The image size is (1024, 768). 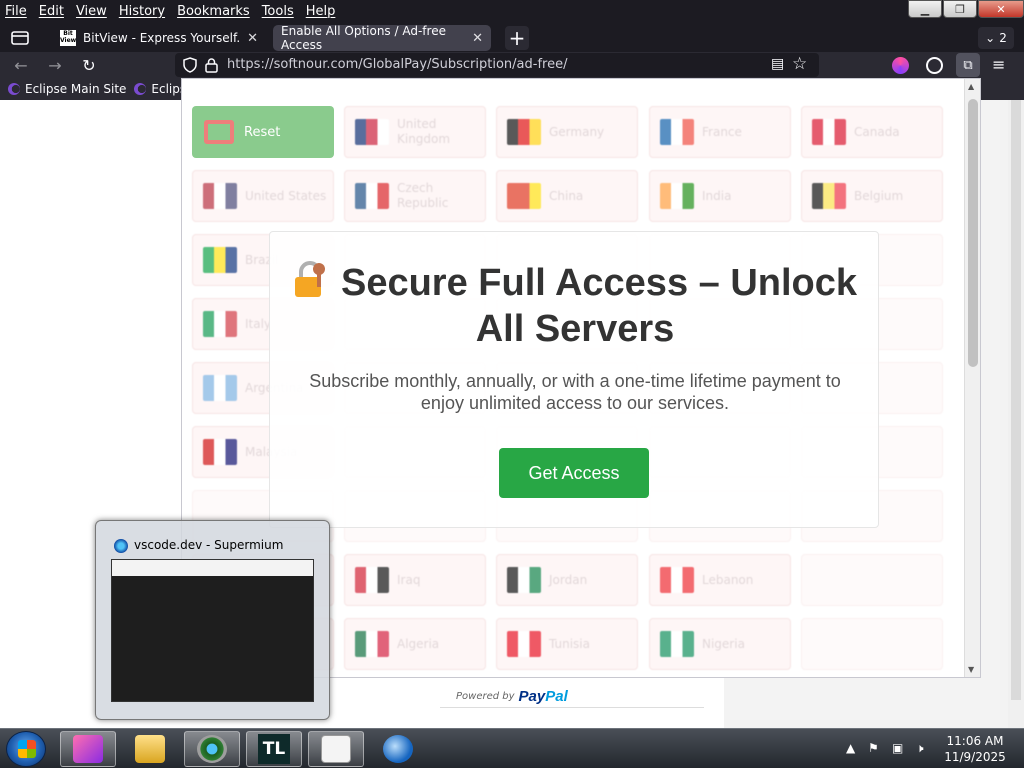 I want to click on back-button: ←, so click(x=21, y=65).